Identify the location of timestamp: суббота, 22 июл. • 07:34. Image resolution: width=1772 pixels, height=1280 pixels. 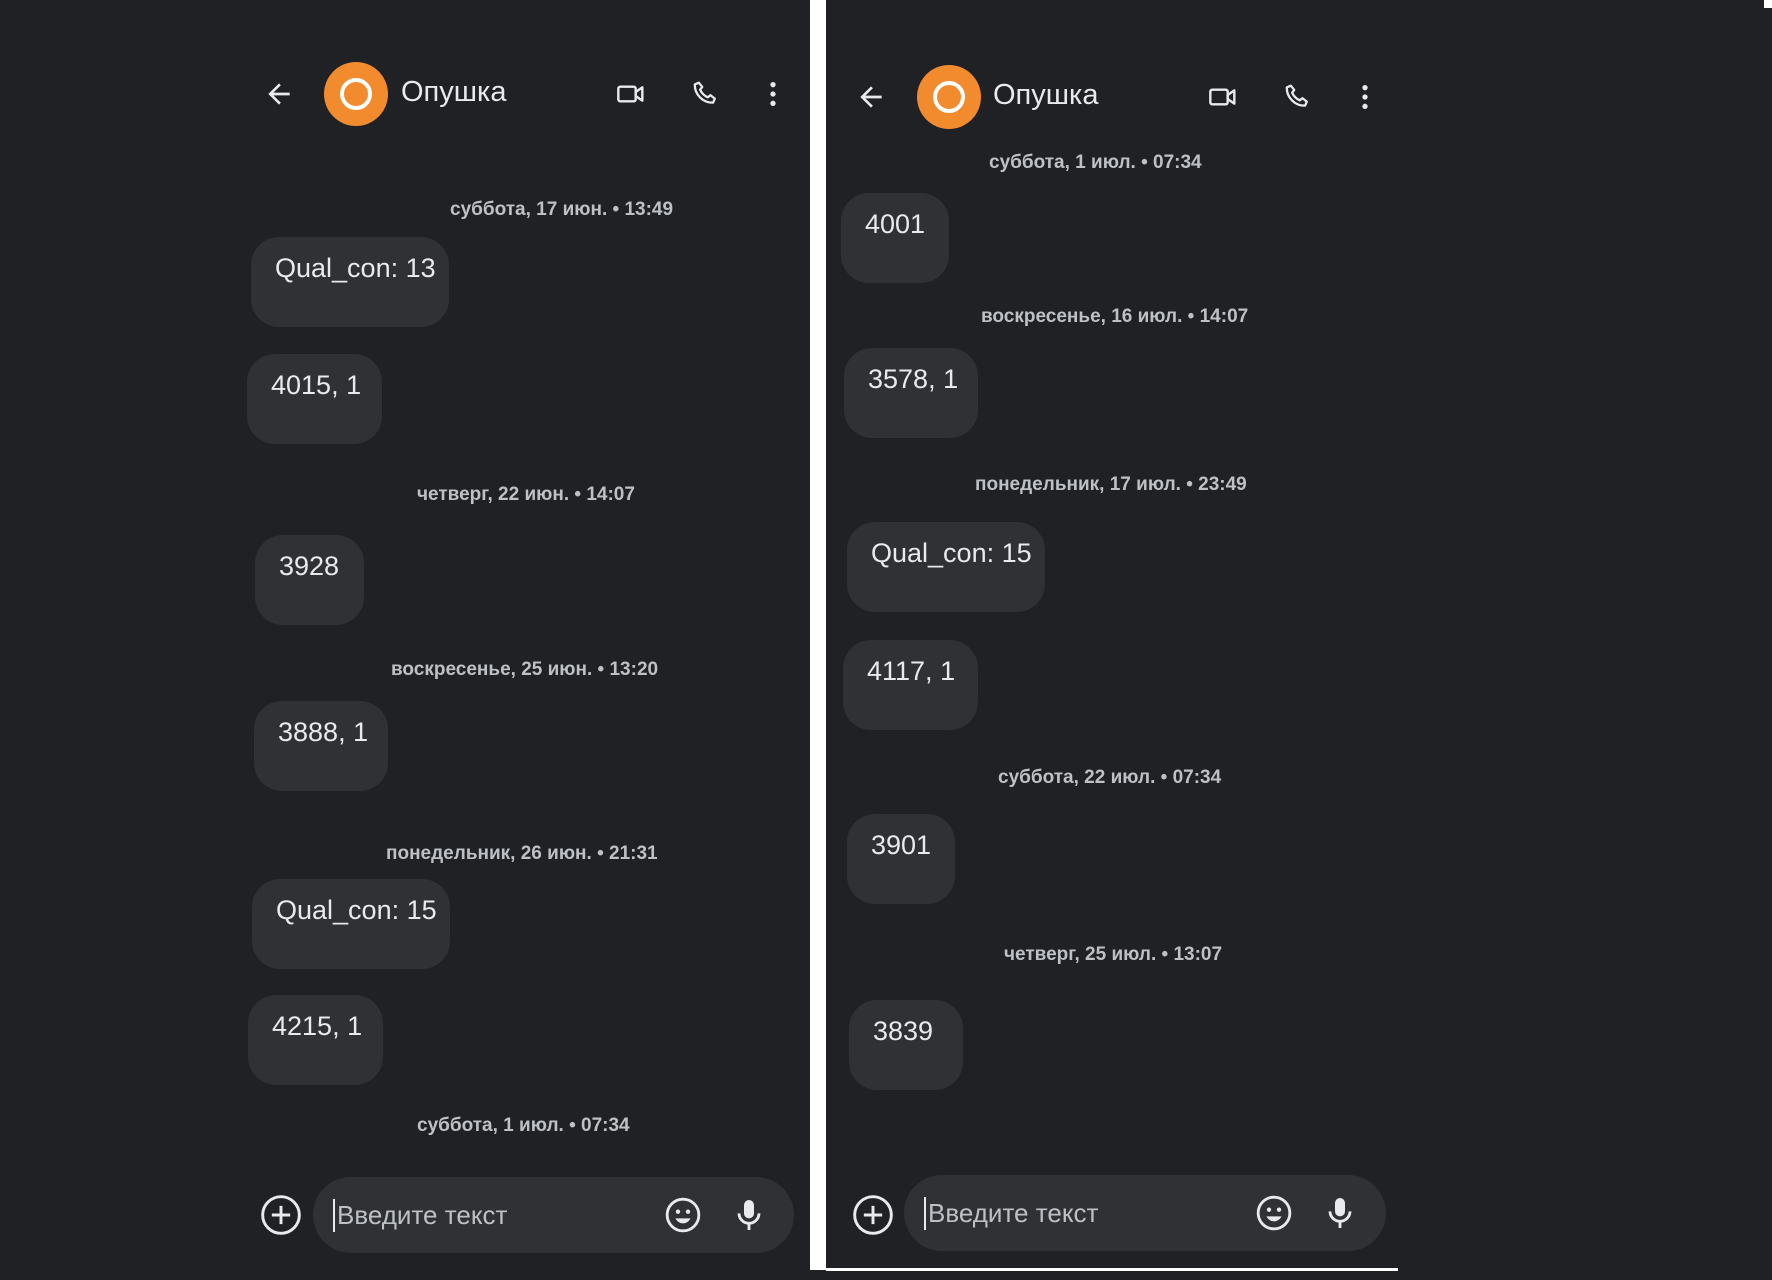
(1110, 777).